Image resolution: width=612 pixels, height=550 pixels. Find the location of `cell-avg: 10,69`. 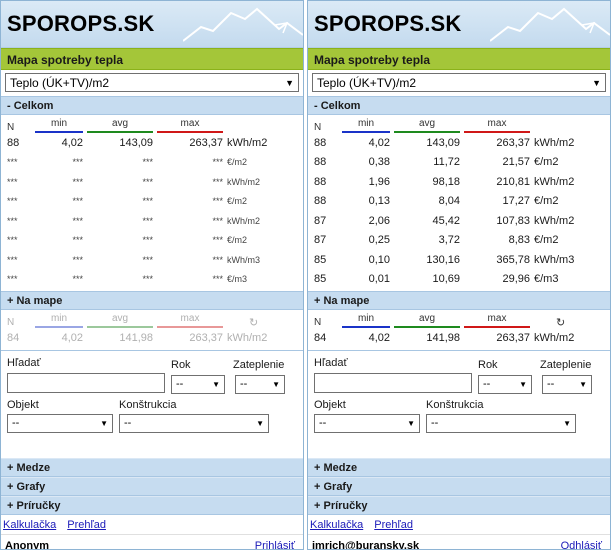

cell-avg: 10,69 is located at coordinates (446, 279).